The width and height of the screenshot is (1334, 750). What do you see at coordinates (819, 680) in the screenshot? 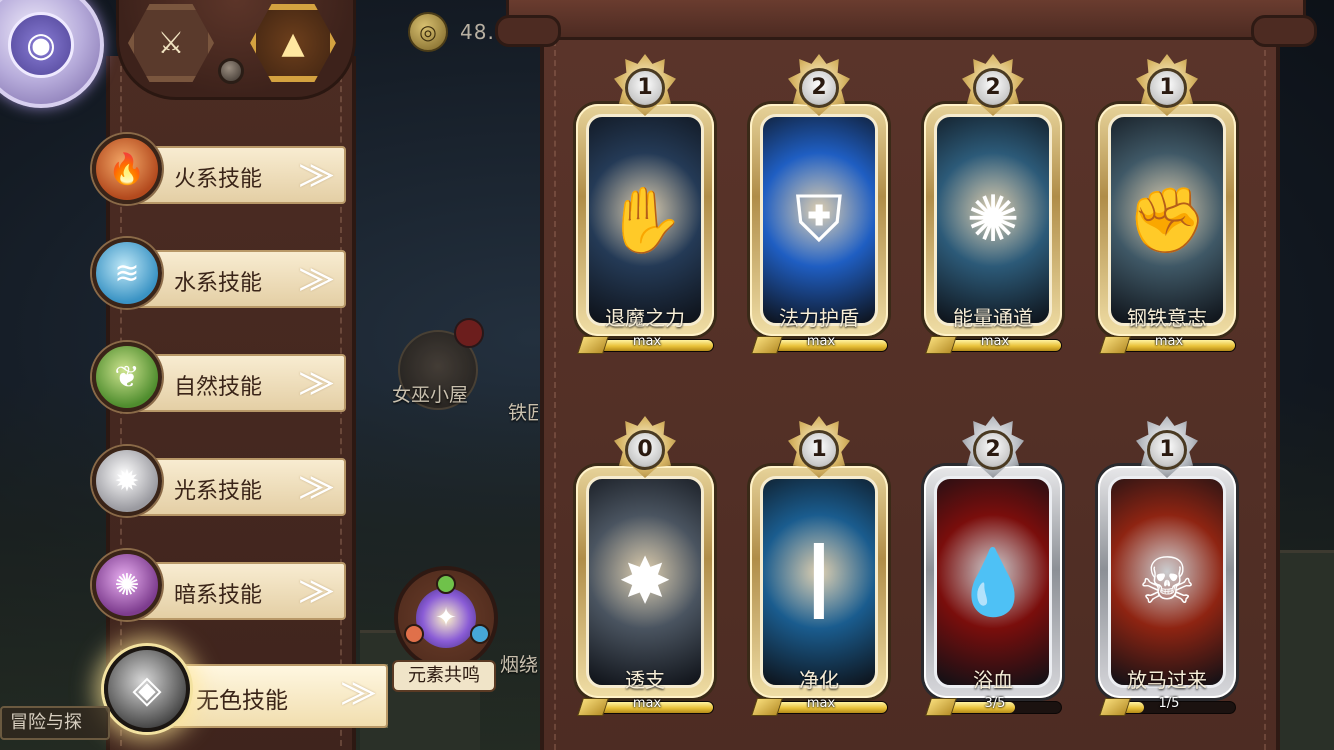
I see `skill-name: 净化` at bounding box center [819, 680].